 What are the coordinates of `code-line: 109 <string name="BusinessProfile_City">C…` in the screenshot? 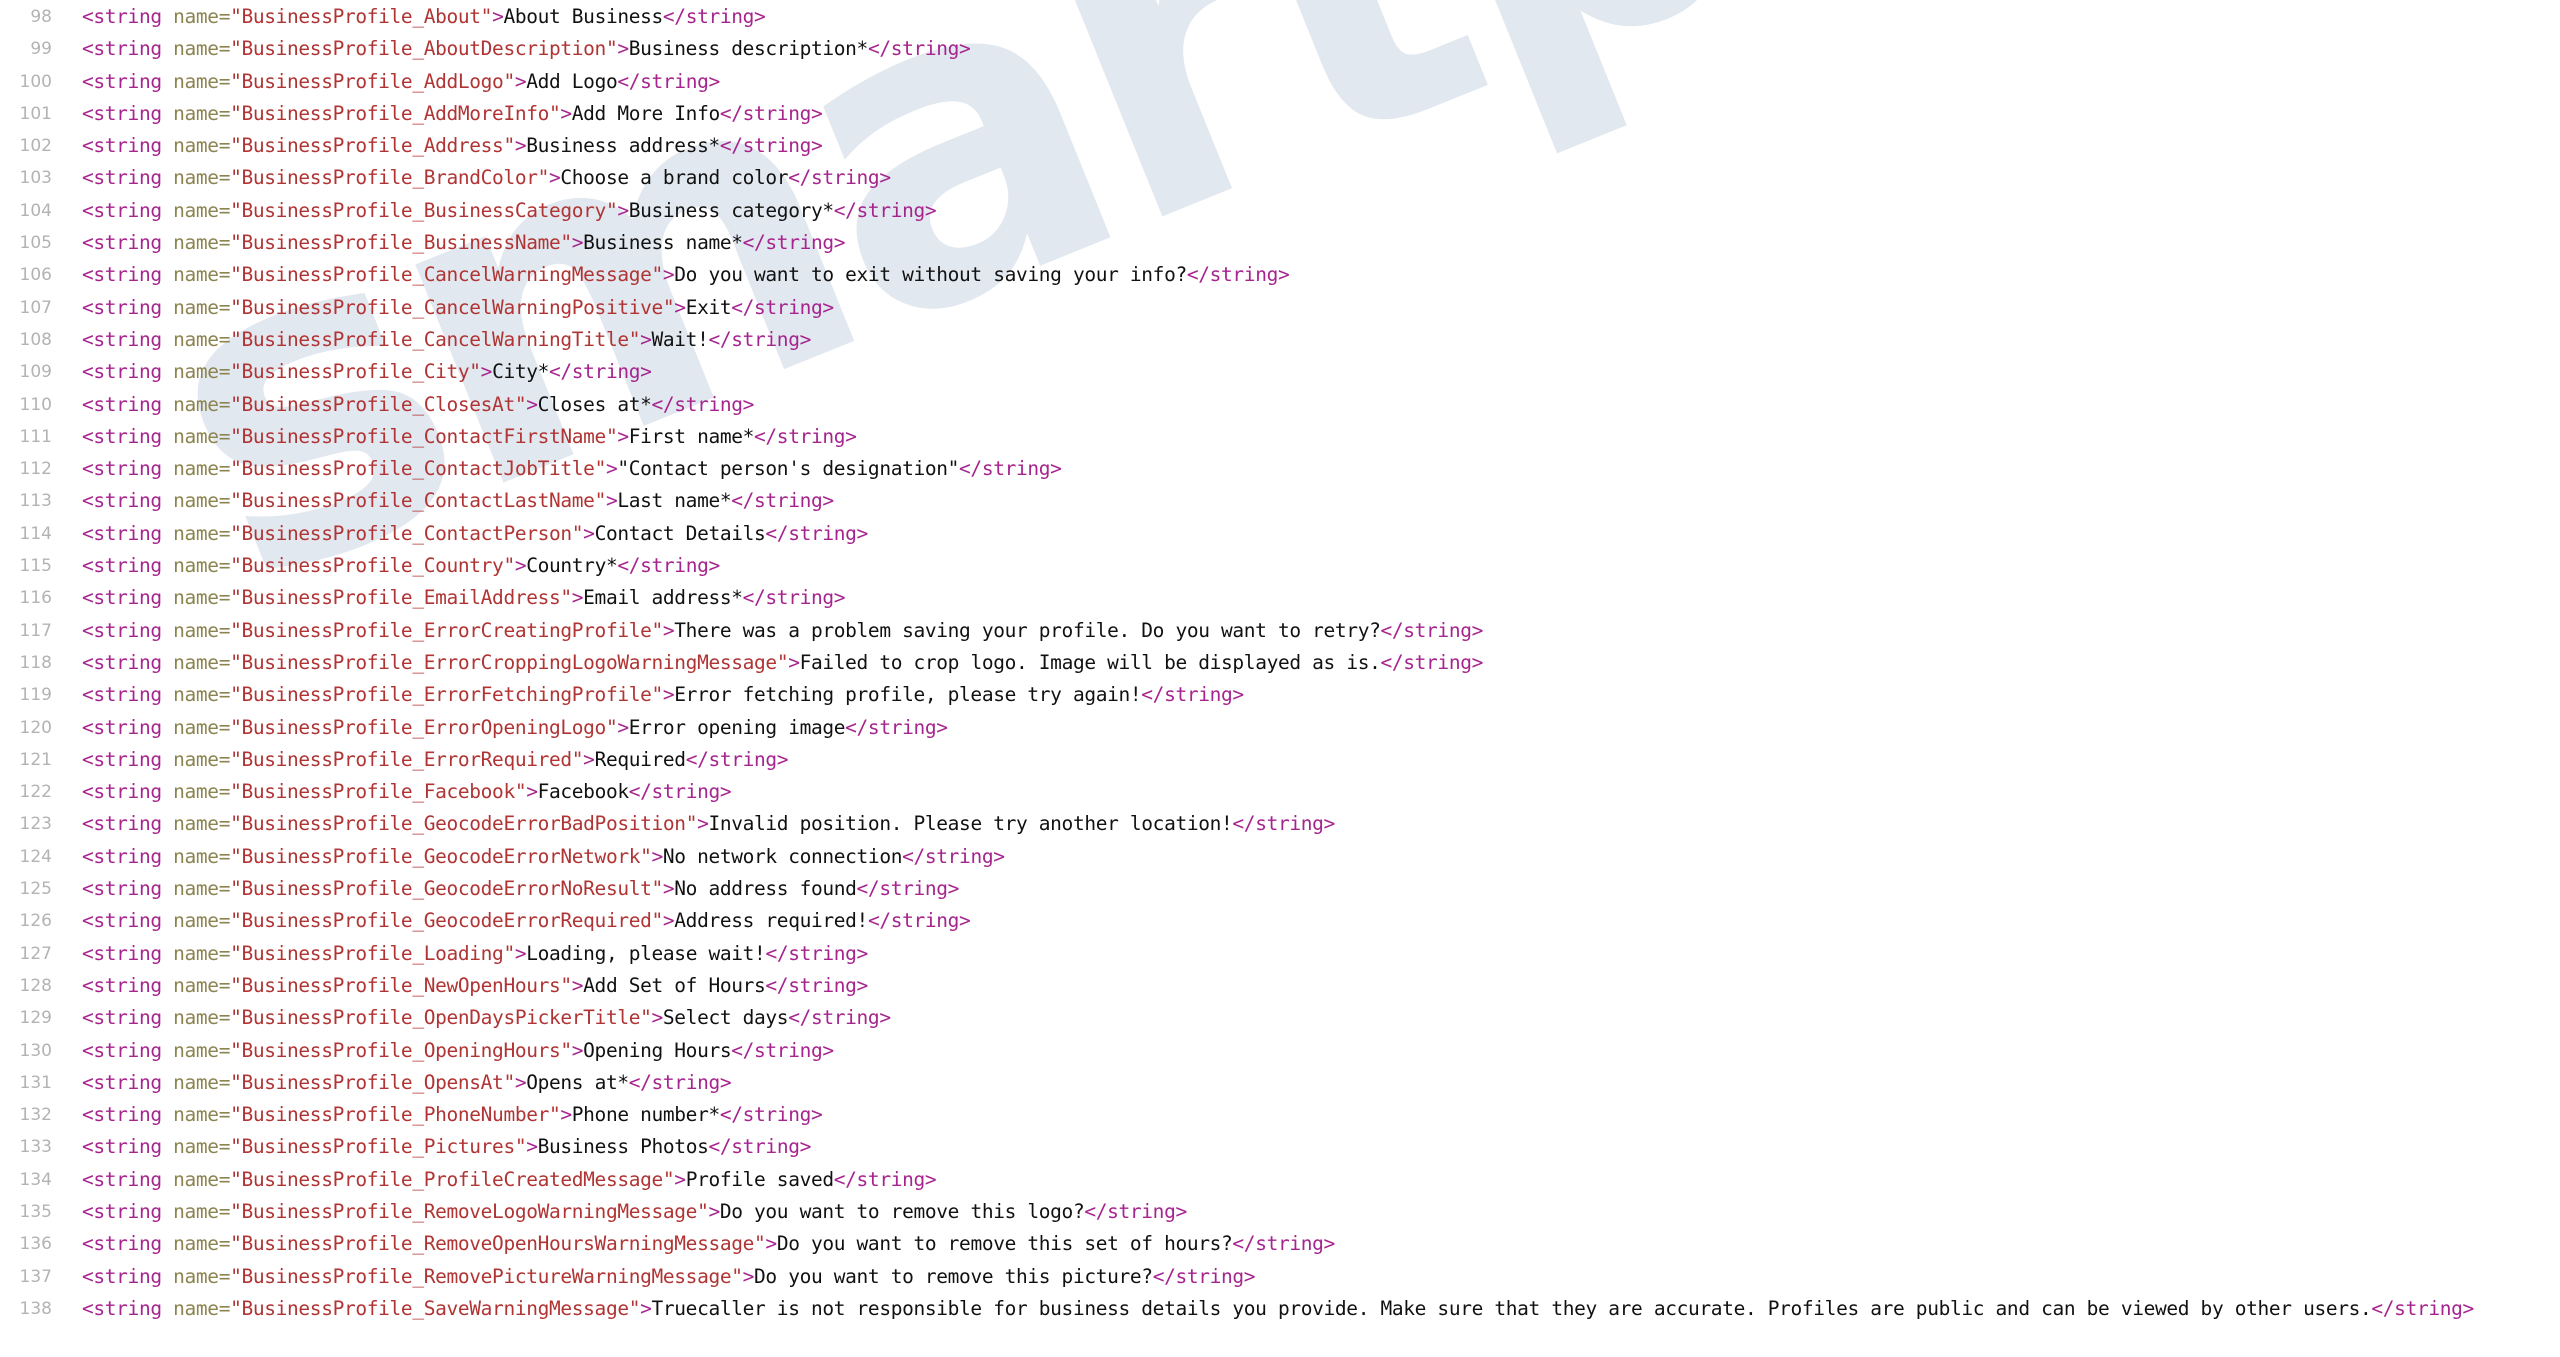 It's located at (1280, 372).